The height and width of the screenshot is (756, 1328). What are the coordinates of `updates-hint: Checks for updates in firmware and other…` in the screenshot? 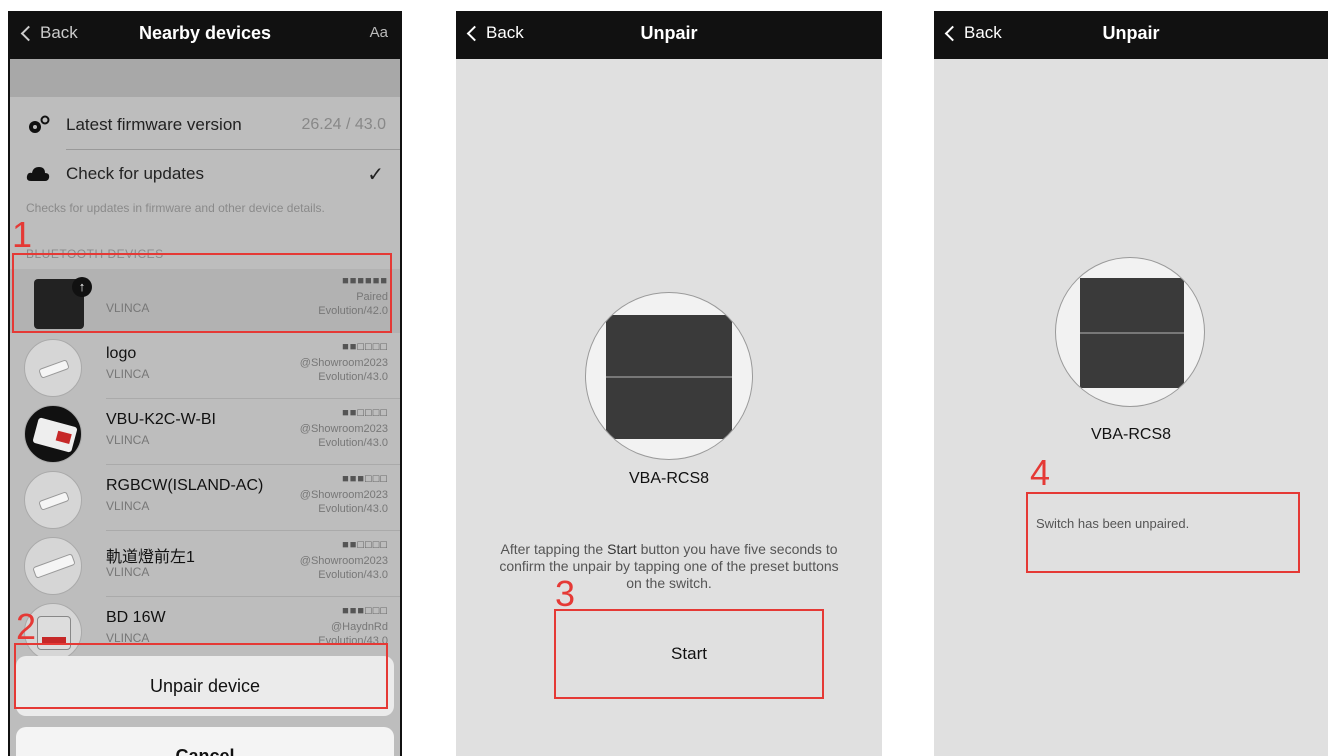 It's located at (175, 208).